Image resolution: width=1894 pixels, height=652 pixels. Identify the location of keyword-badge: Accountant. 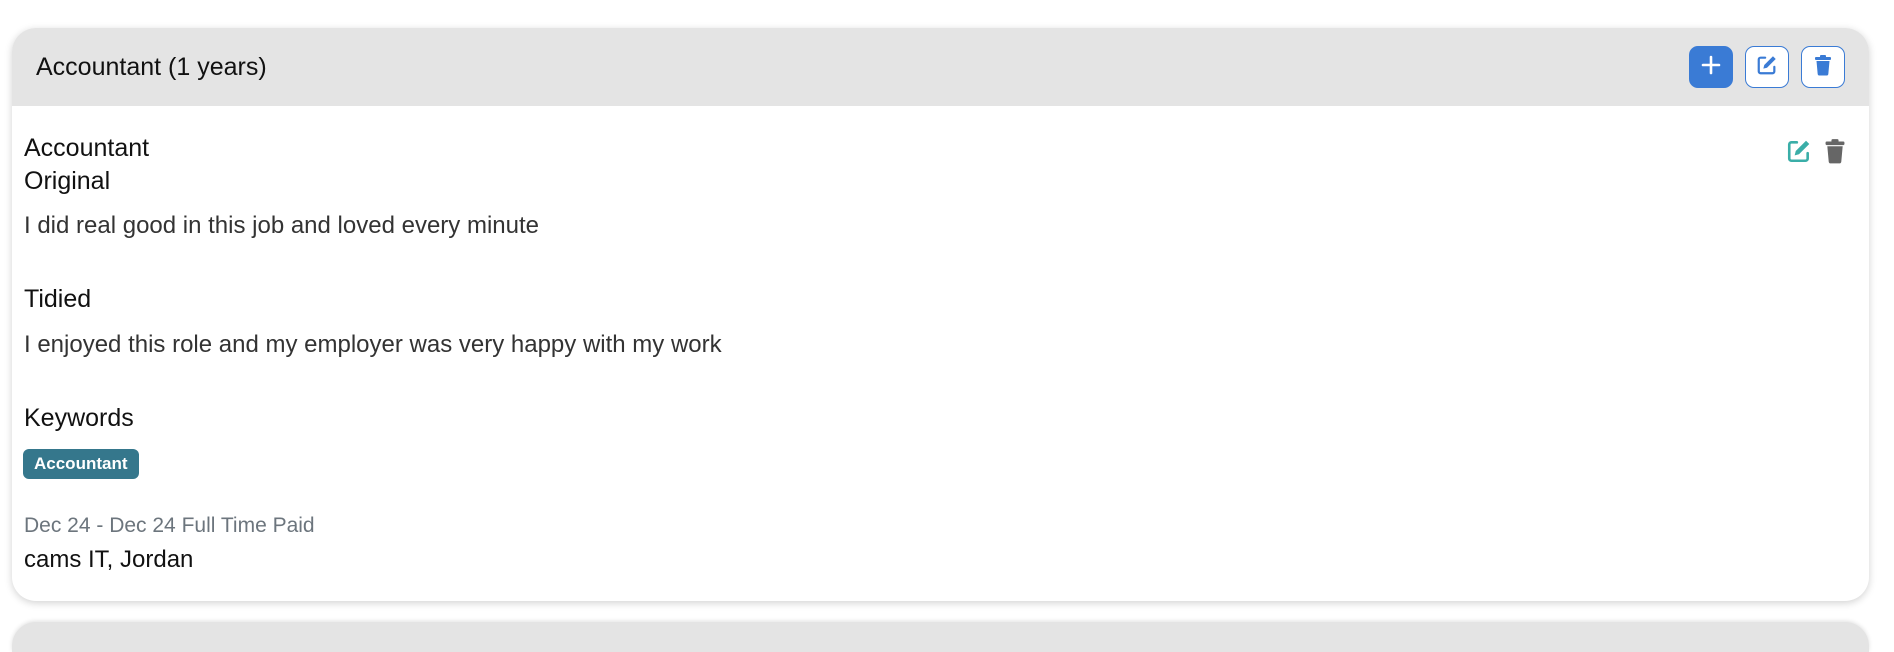
(81, 464).